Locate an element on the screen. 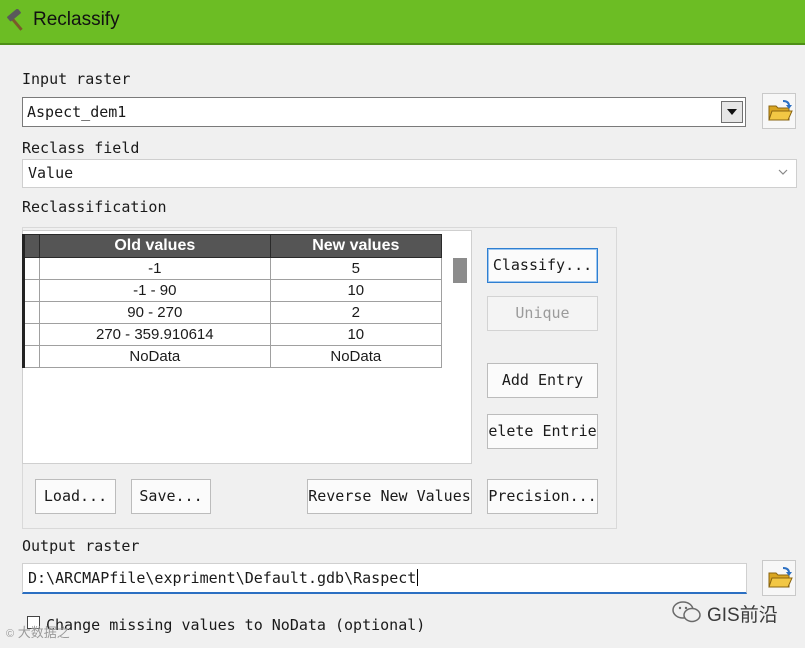  delete-entries-button: elete Entrie is located at coordinates (542, 431).